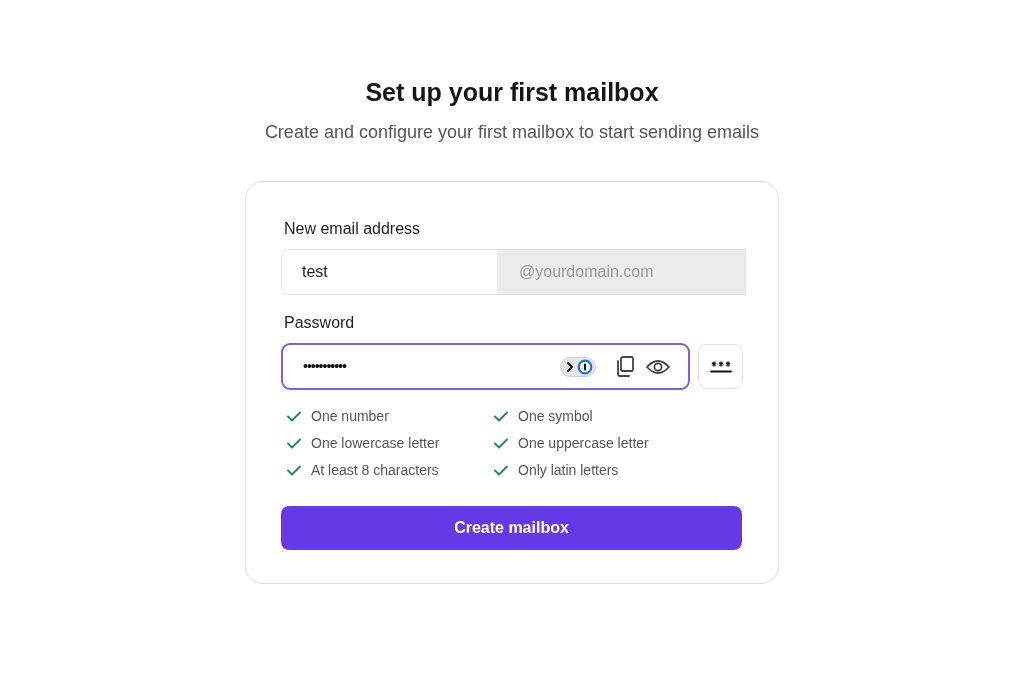  I want to click on password-input: •••••••••••, so click(432, 366).